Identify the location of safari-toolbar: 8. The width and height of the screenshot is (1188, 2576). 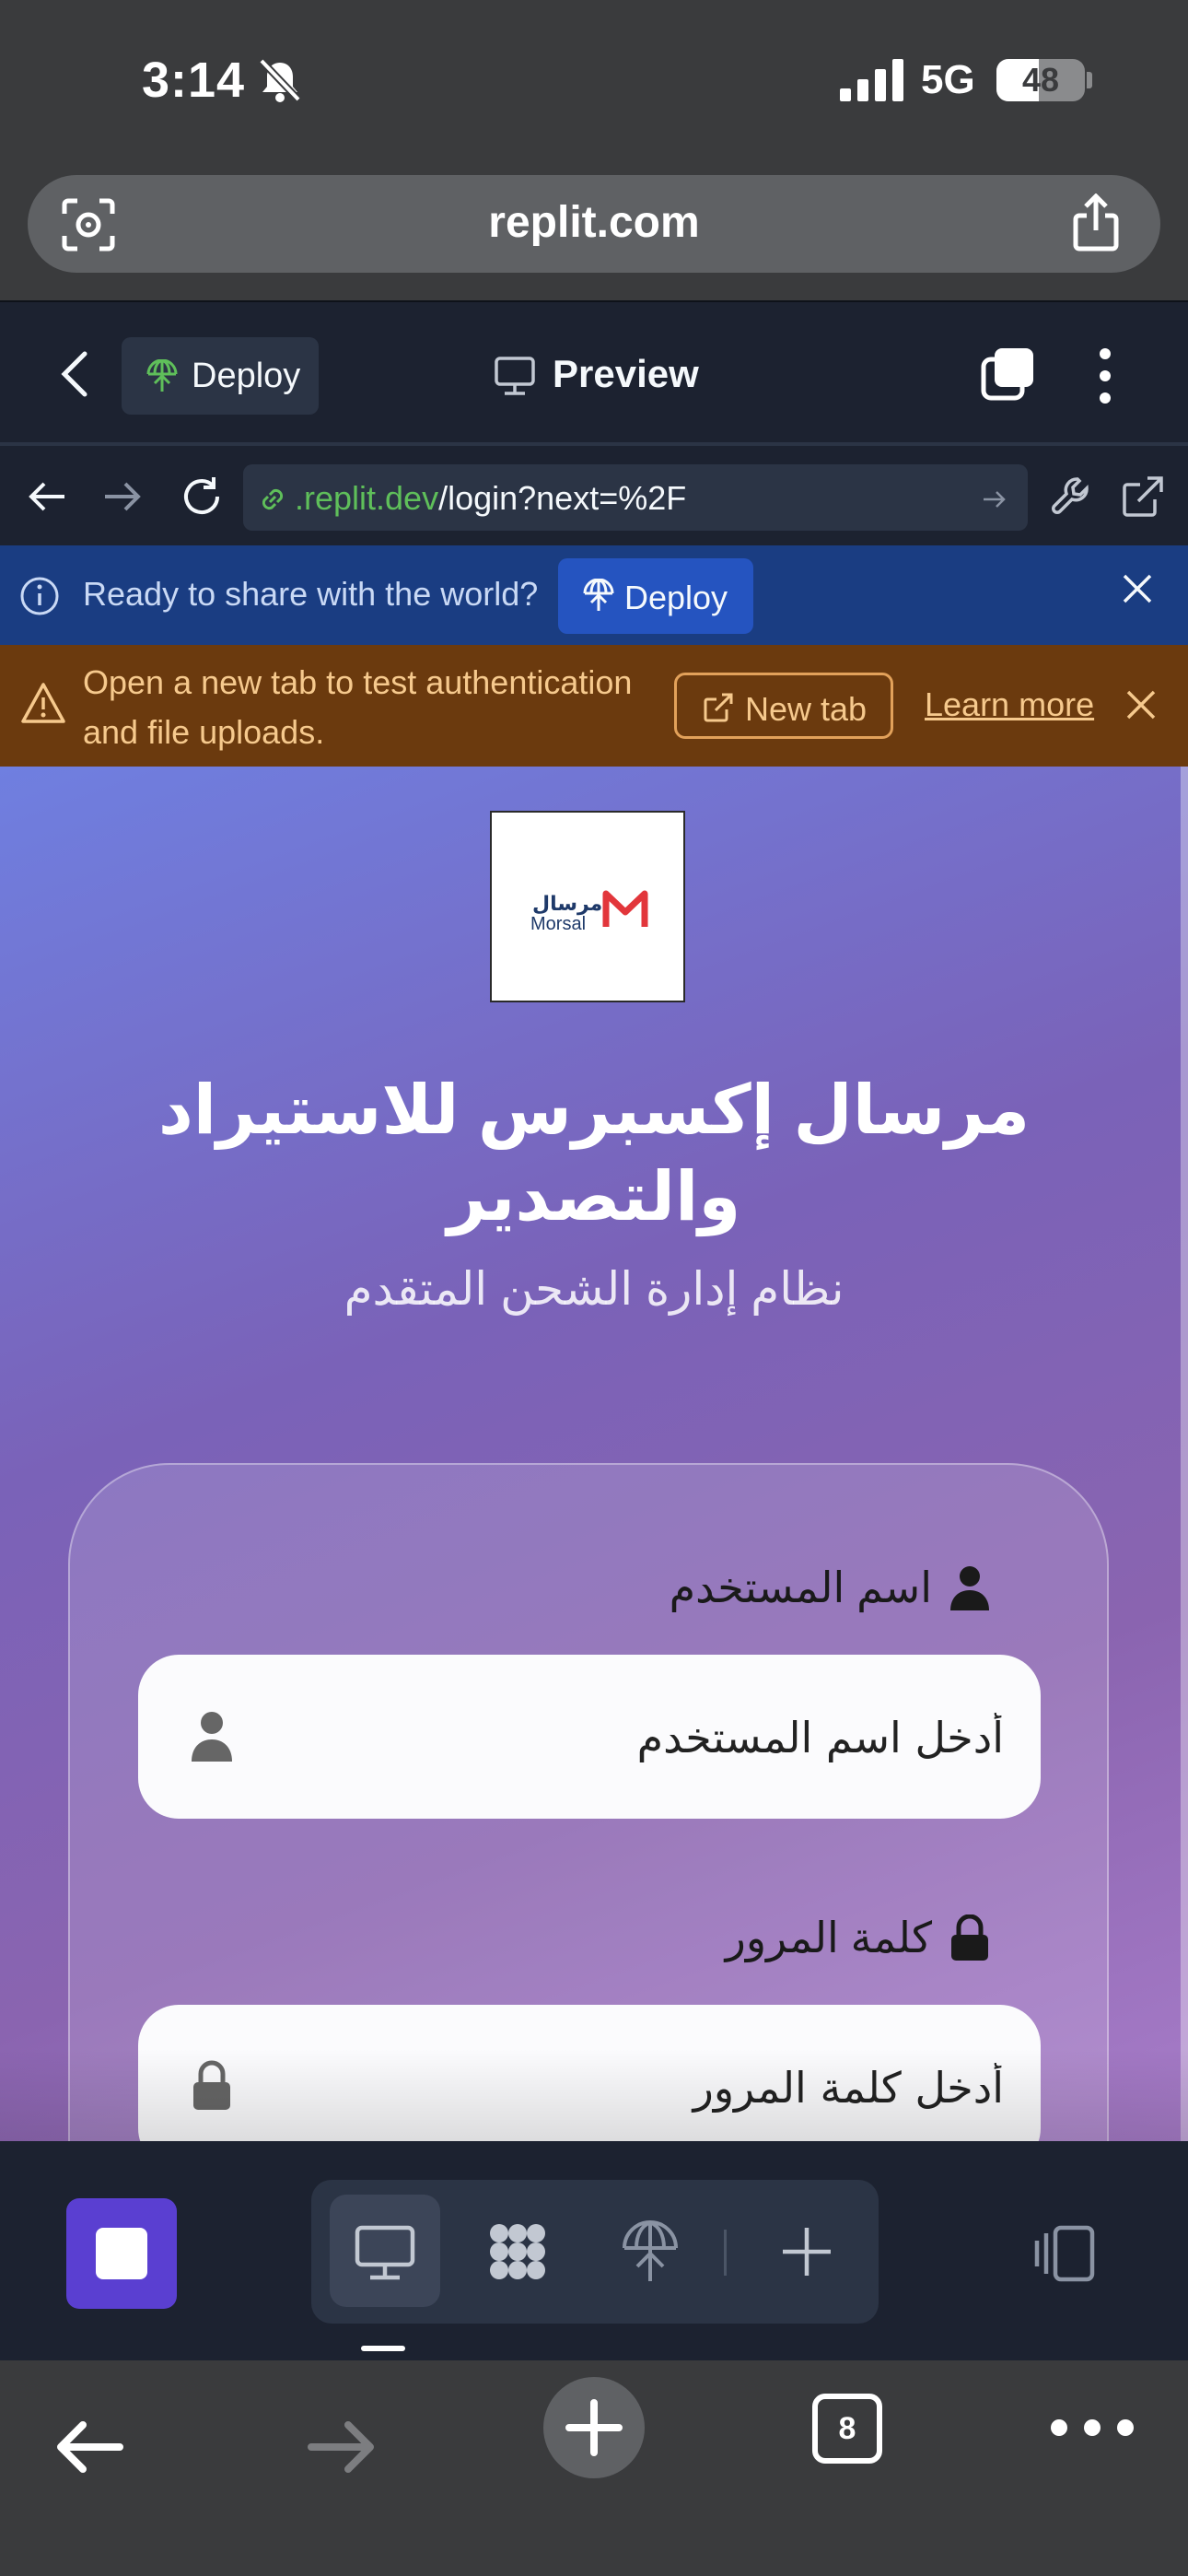
(594, 2468).